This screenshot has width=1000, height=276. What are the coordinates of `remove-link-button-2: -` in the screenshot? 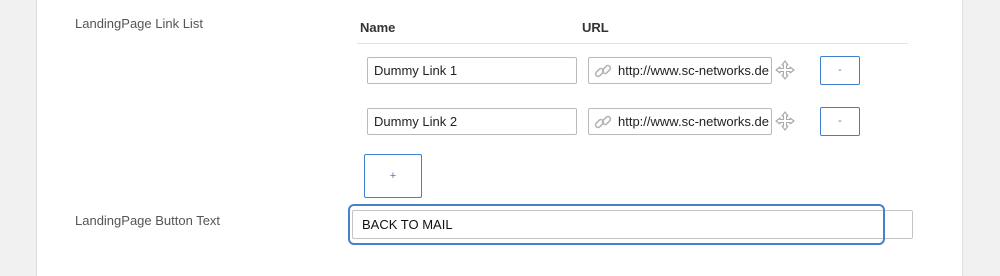 It's located at (840, 121).